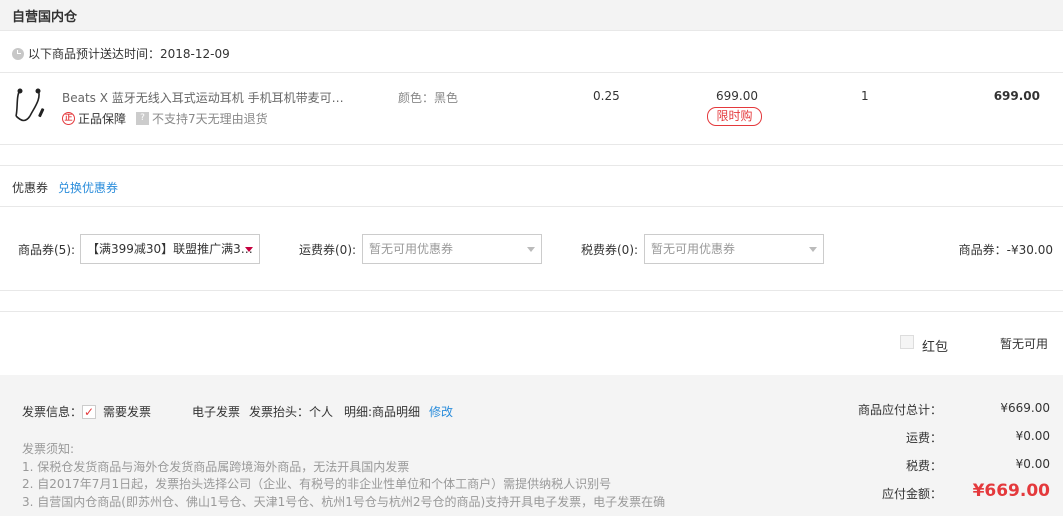  Describe the element at coordinates (328, 250) in the screenshot. I see `shipping-coupon-label: 运费券(0):` at that location.